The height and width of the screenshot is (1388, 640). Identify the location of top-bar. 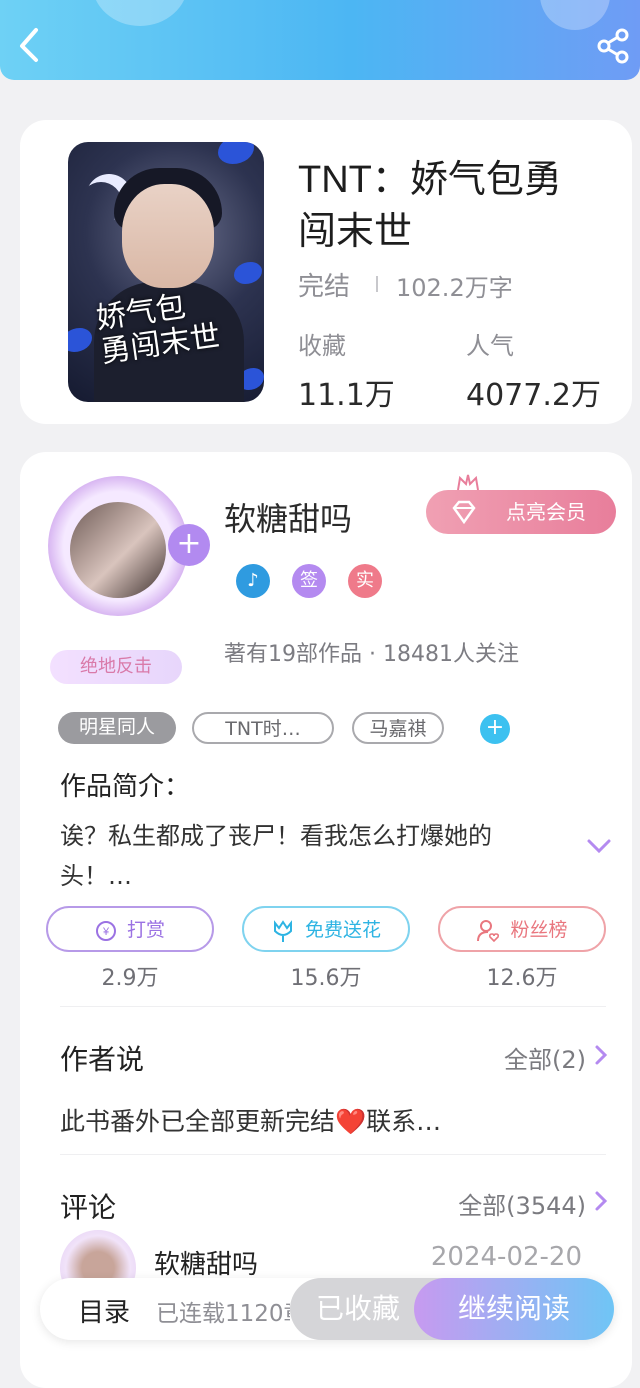
(320, 40).